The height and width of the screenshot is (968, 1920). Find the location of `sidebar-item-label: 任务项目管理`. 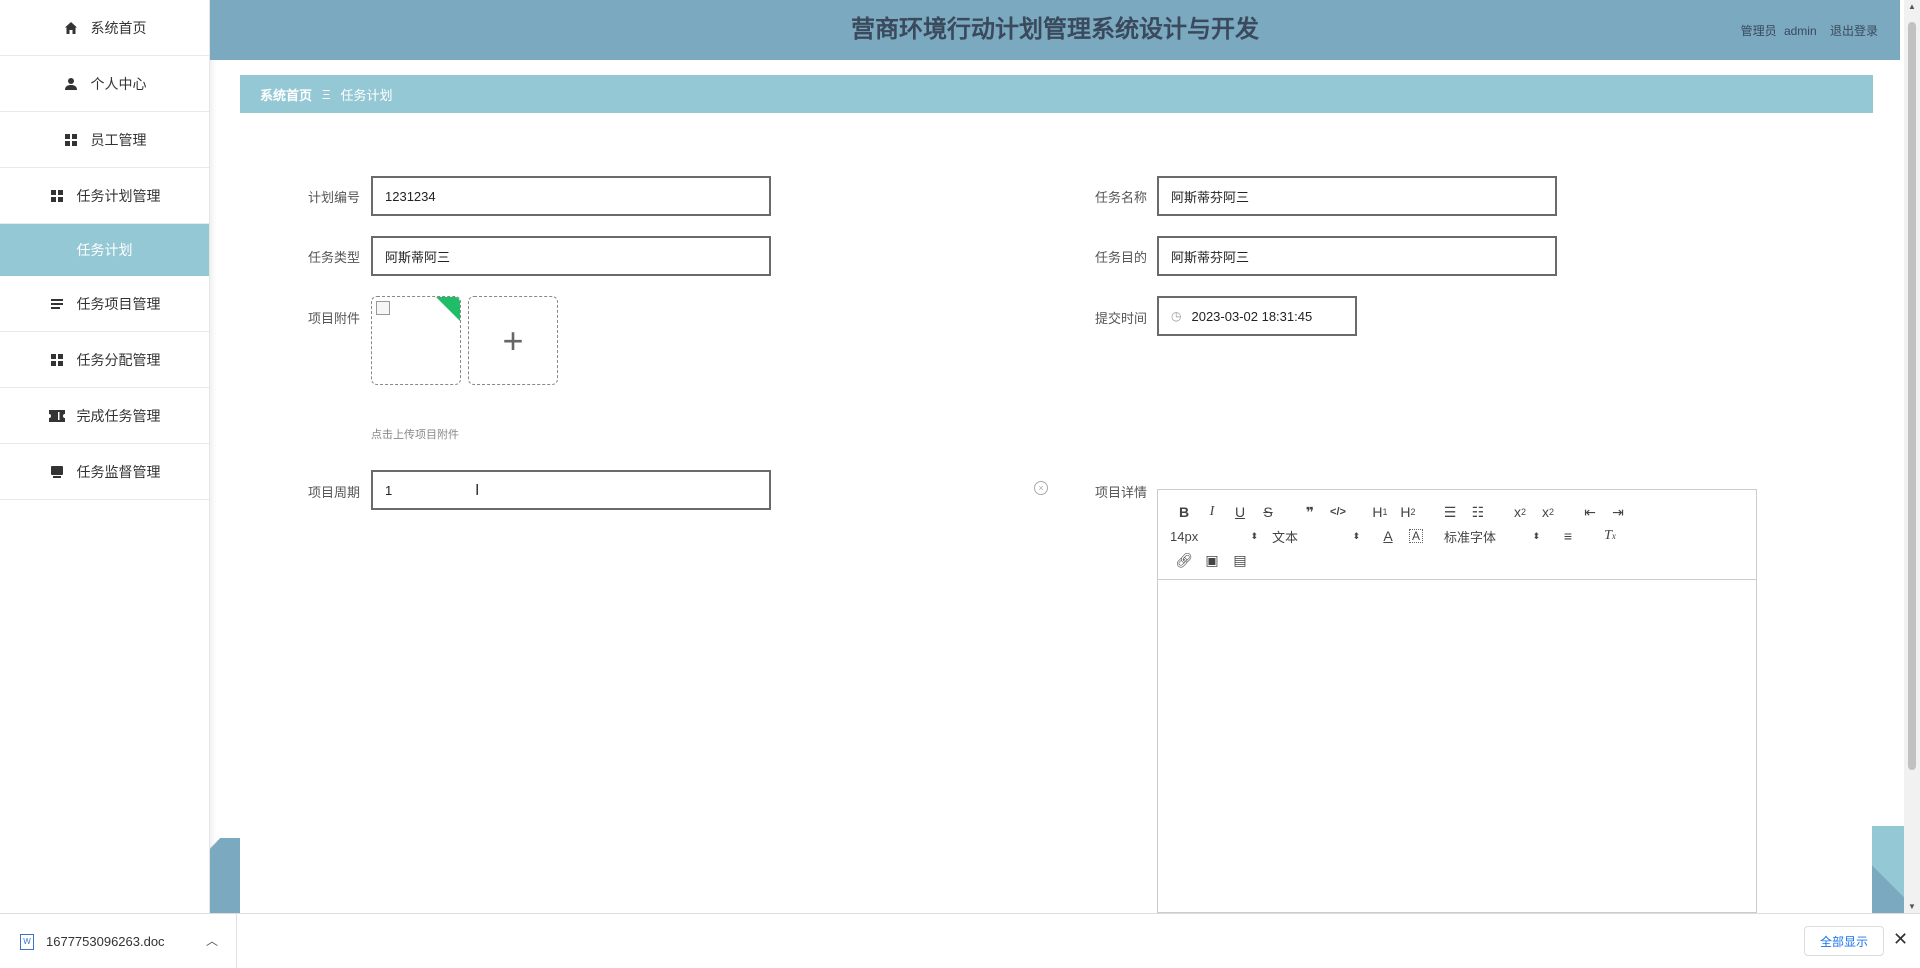

sidebar-item-label: 任务项目管理 is located at coordinates (118, 303).